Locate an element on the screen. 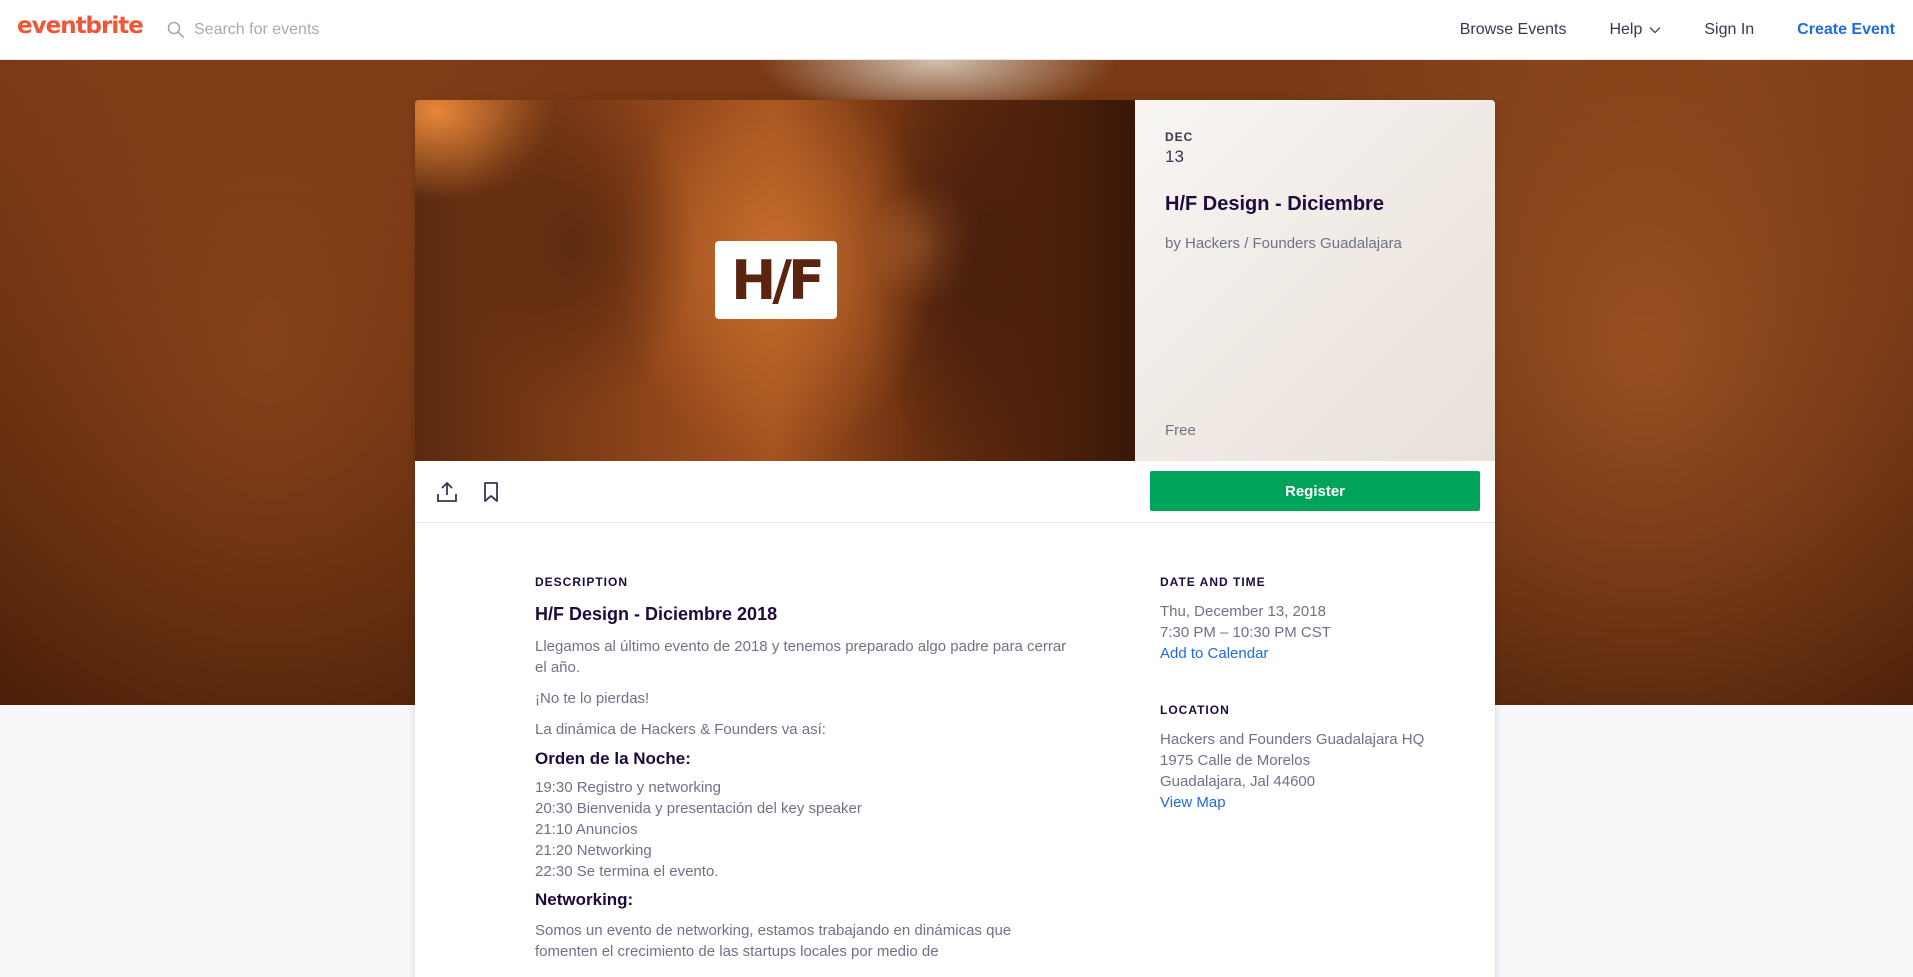  search-input is located at coordinates (374, 30).